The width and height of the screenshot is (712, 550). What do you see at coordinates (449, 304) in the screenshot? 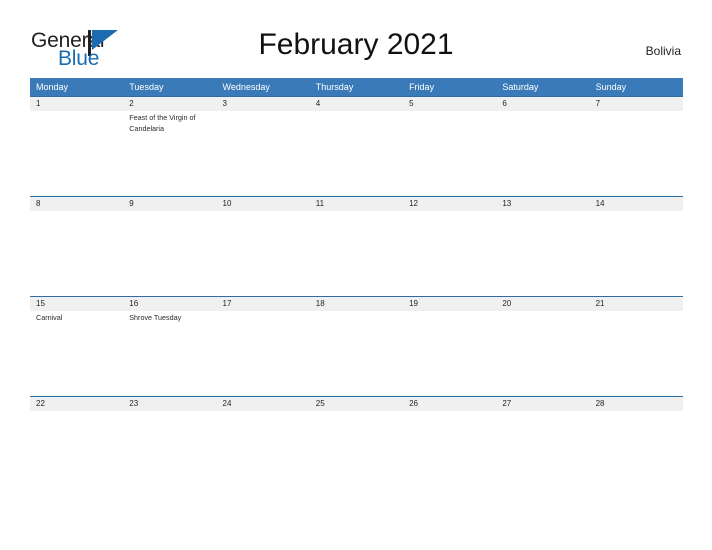
I see `day-number: 19` at bounding box center [449, 304].